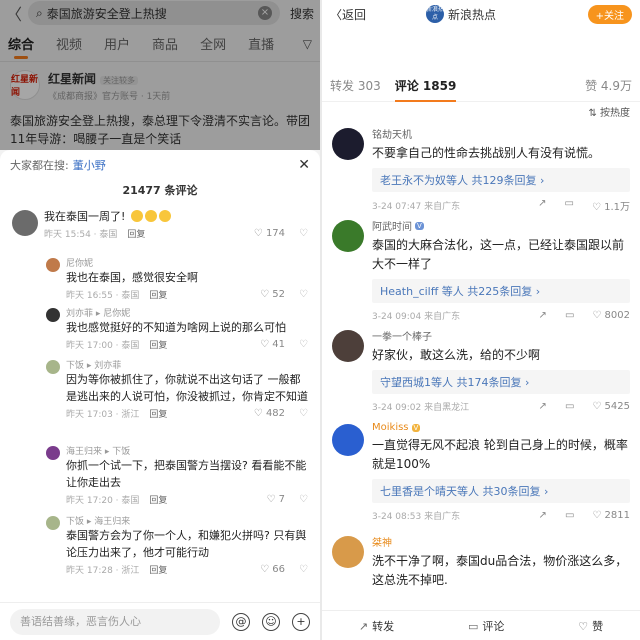 Image resolution: width=640 pixels, height=640 pixels. Describe the element at coordinates (241, 621) in the screenshot. I see `mention-icon: @` at that location.